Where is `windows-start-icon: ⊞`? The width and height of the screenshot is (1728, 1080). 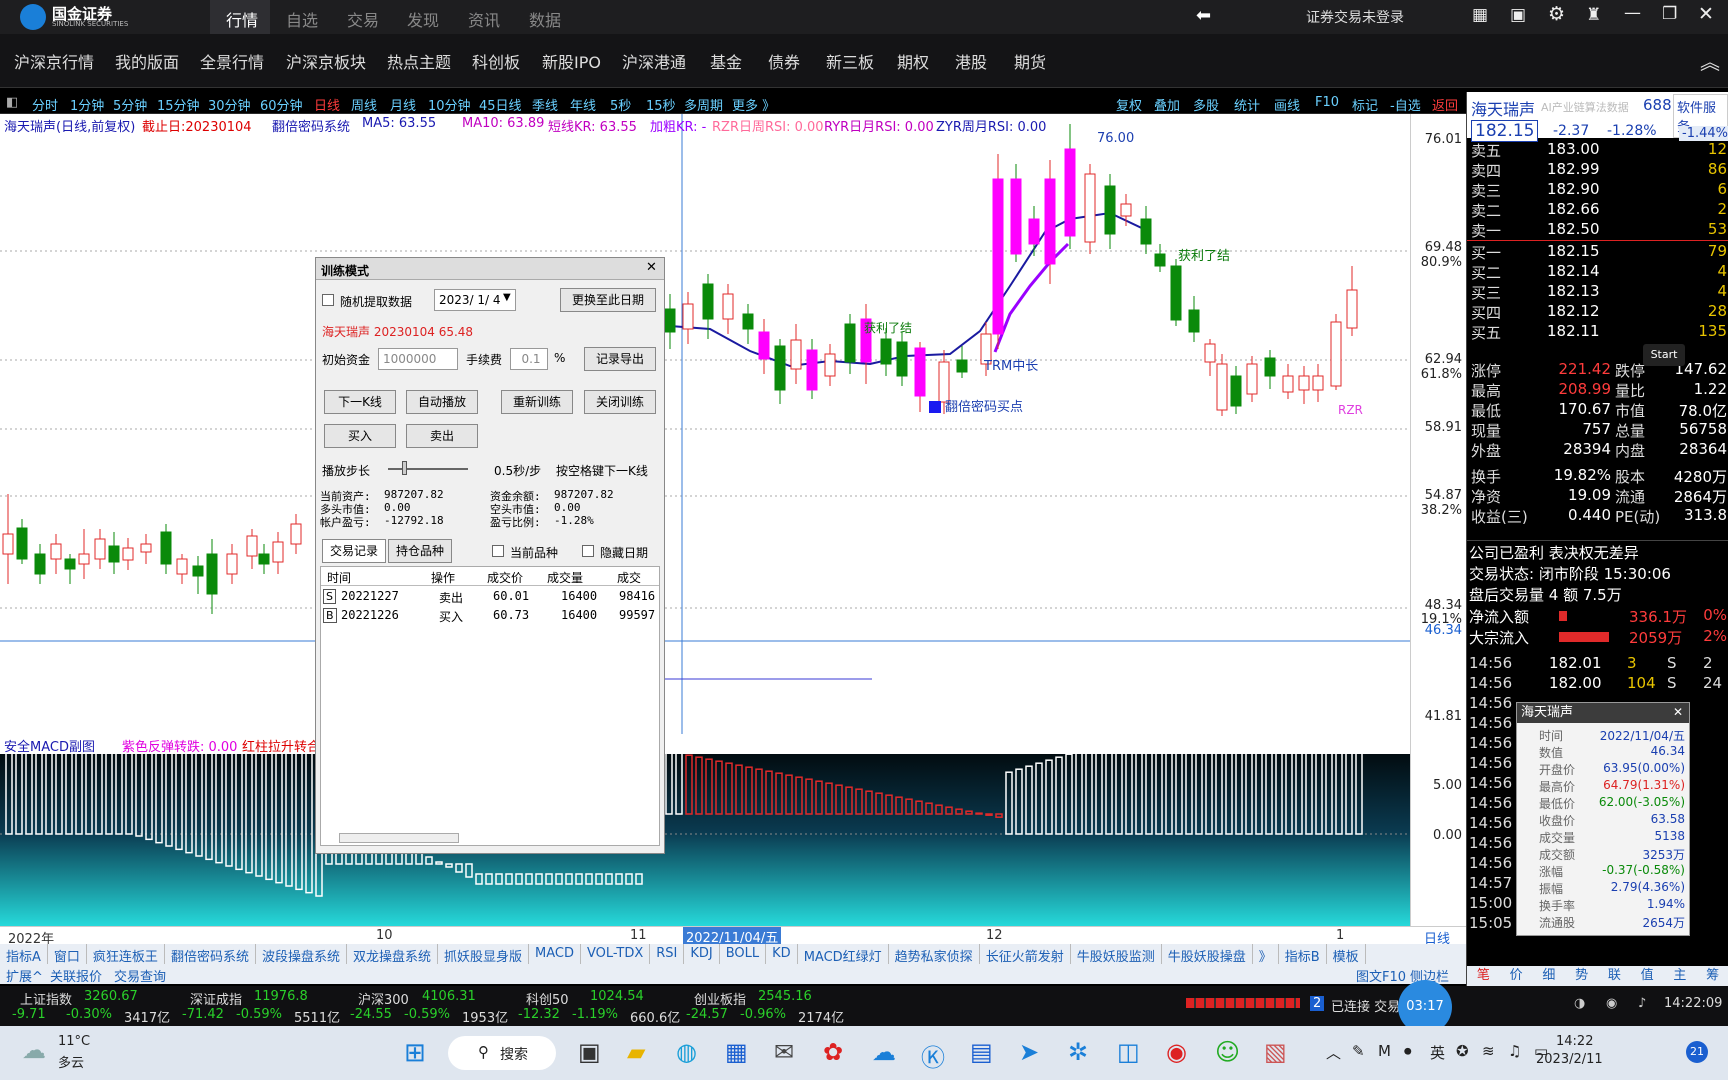
windows-start-icon: ⊞ is located at coordinates (415, 1053).